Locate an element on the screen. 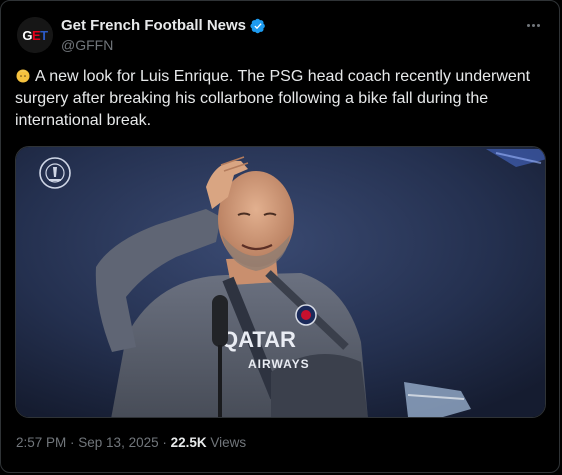 This screenshot has width=562, height=475. avatar: GET is located at coordinates (35, 35).